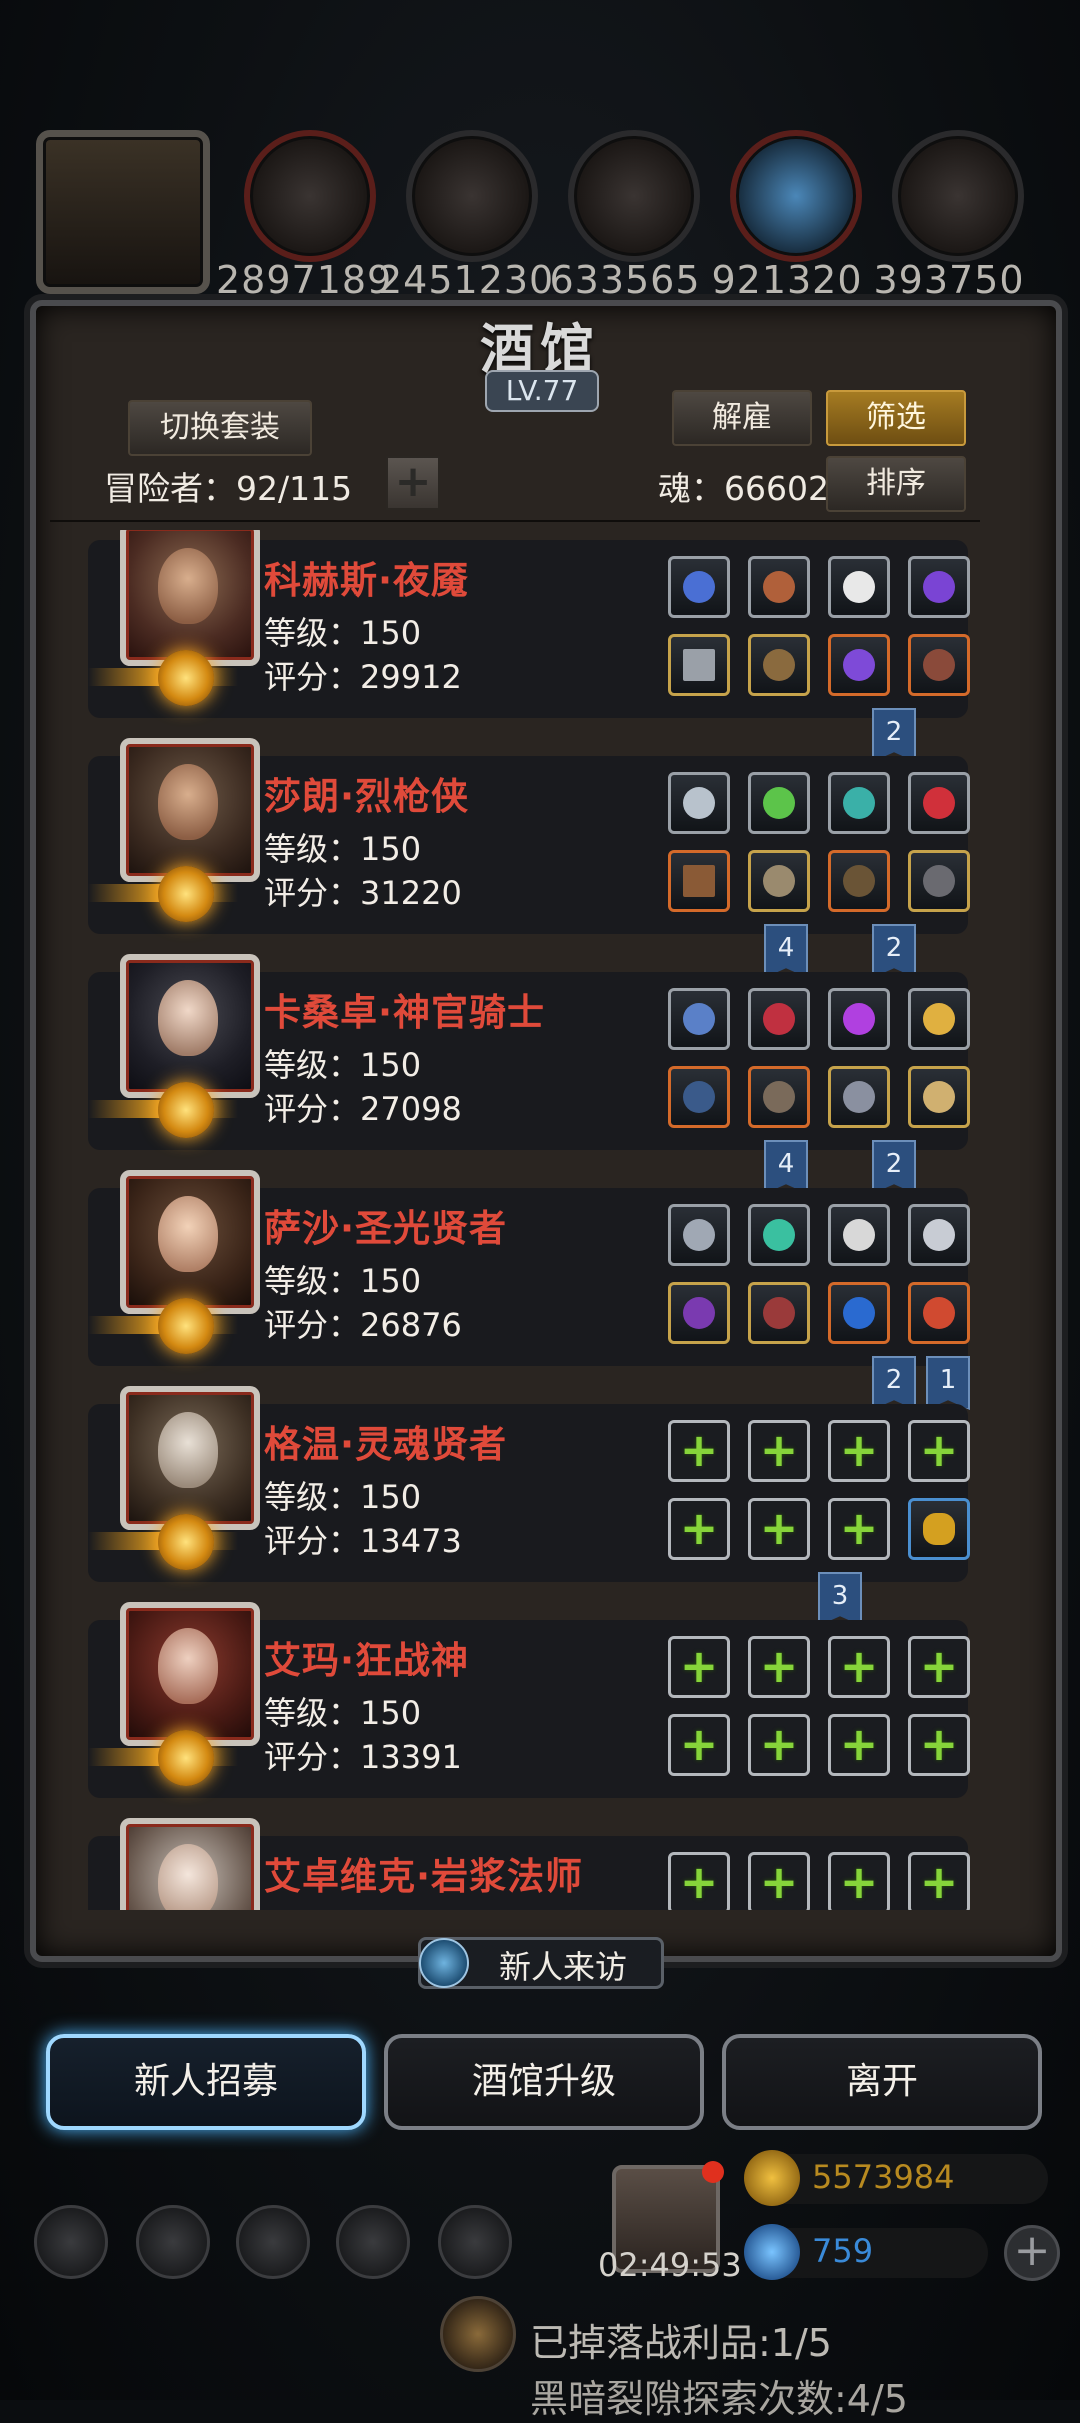  Describe the element at coordinates (786, 1167) in the screenshot. I see `set-bonus-tag: 4` at that location.